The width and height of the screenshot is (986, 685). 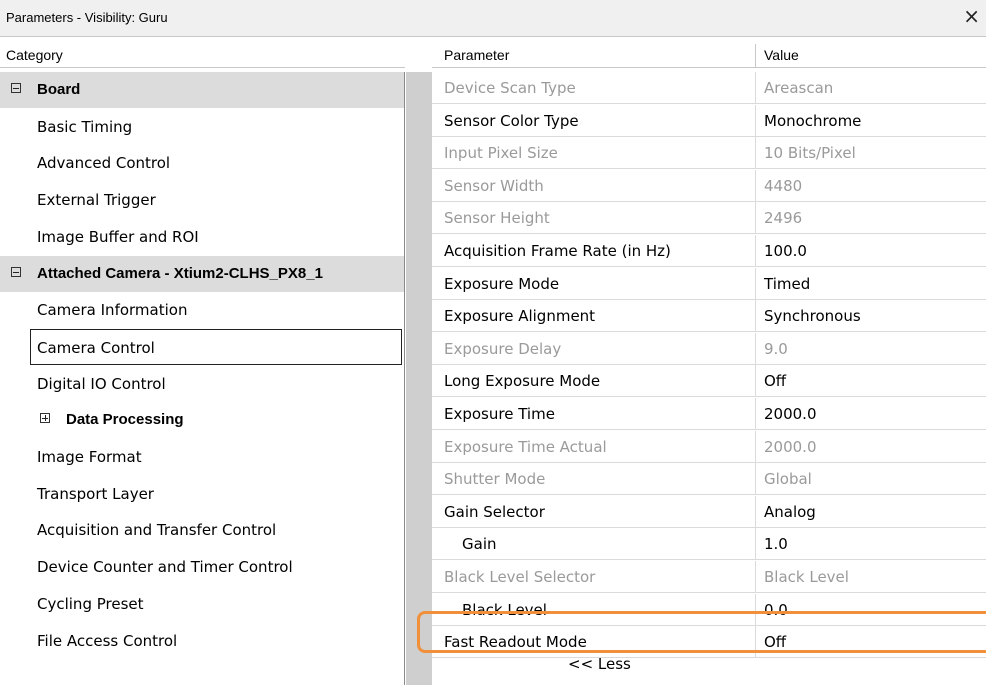 I want to click on parameter-value: 9.0, so click(x=776, y=349).